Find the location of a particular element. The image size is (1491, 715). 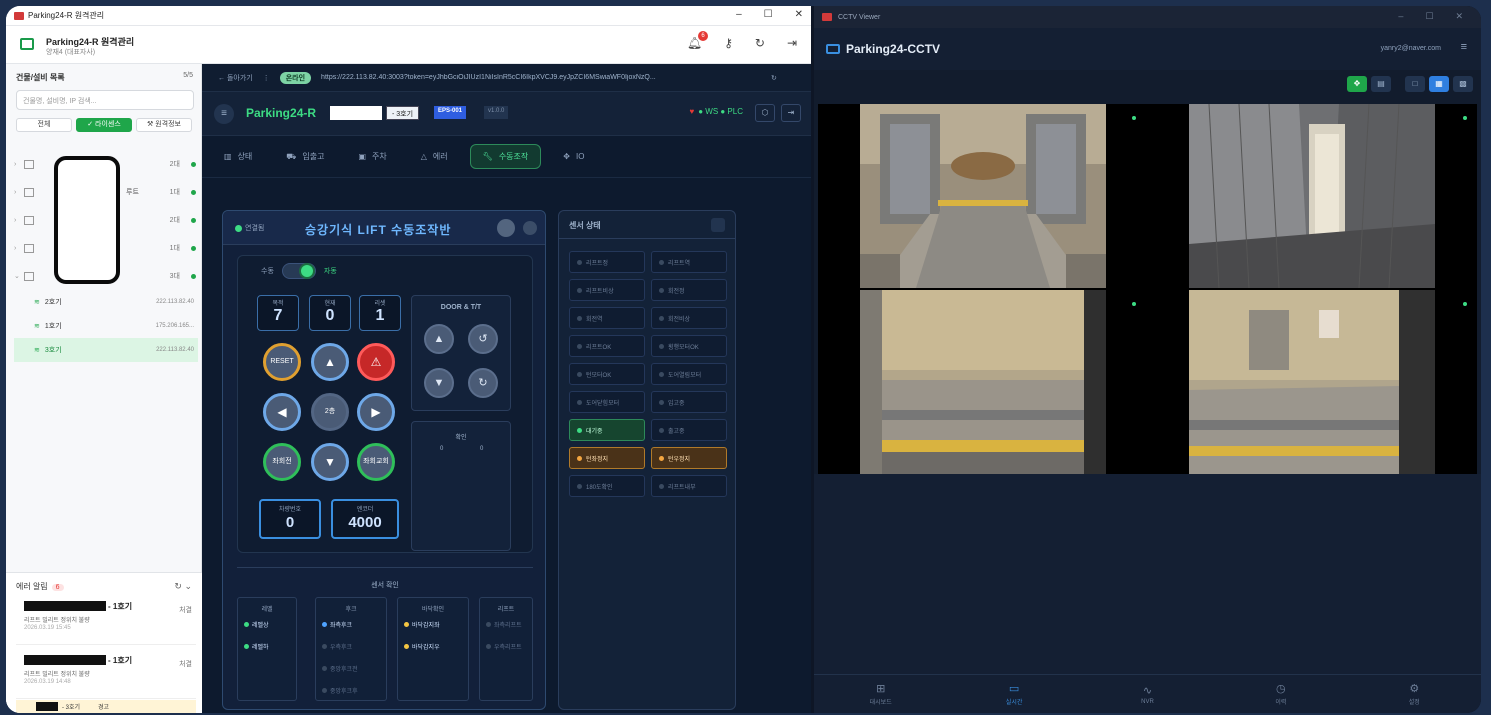

sensor-item: 바닥감지우 is located at coordinates (433, 646).